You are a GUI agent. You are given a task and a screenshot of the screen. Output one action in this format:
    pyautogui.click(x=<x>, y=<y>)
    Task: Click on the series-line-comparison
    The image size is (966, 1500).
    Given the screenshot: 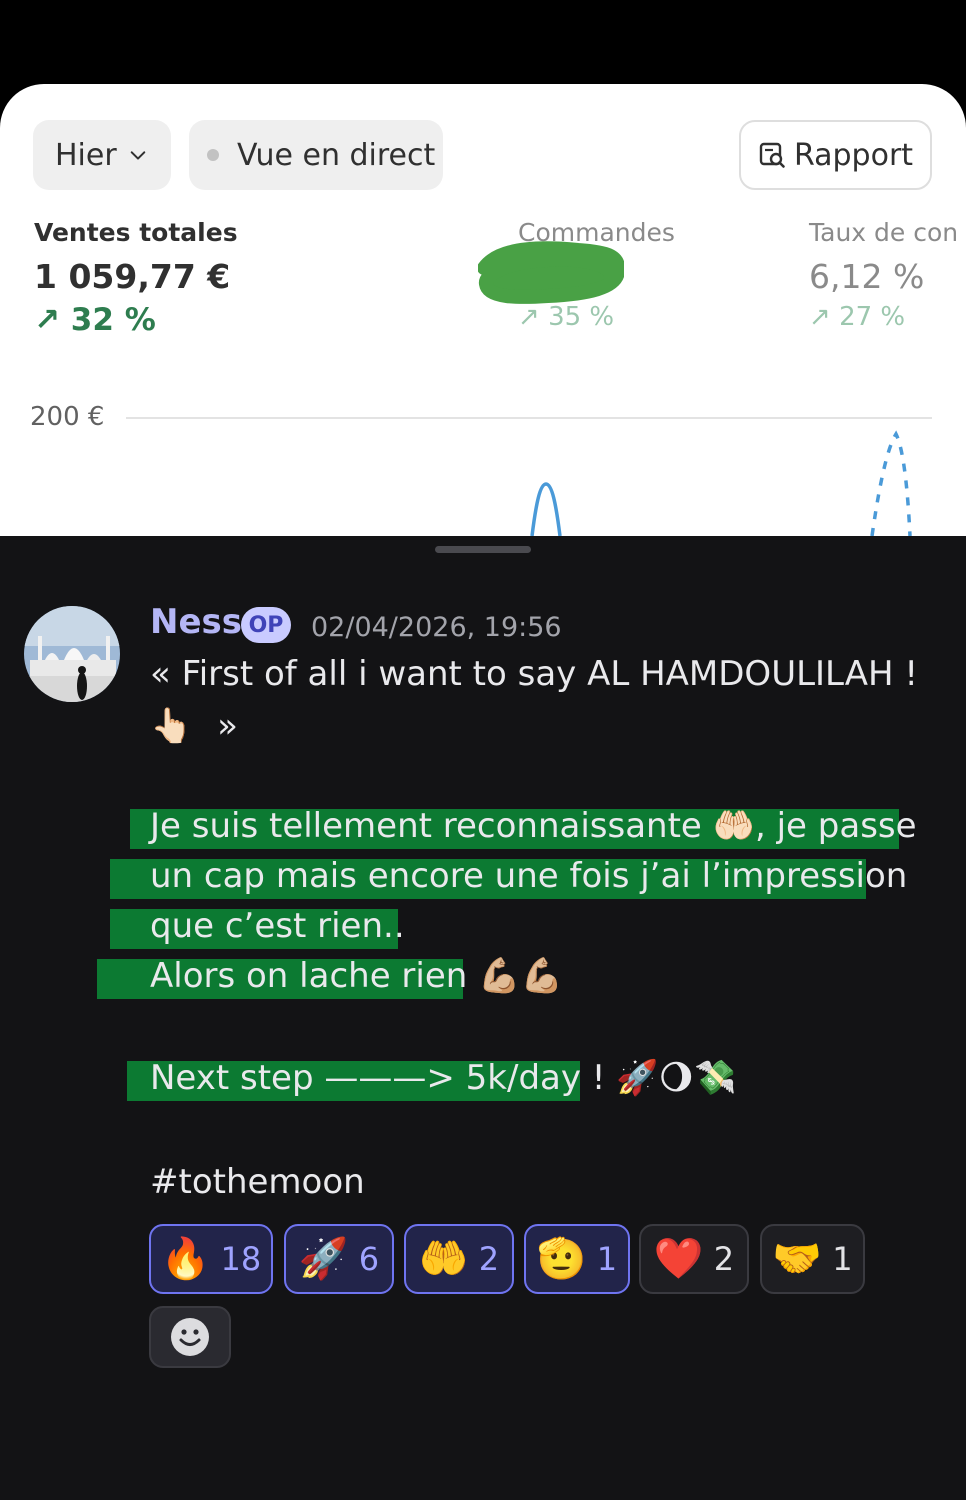 What is the action you would take?
    pyautogui.click(x=891, y=483)
    